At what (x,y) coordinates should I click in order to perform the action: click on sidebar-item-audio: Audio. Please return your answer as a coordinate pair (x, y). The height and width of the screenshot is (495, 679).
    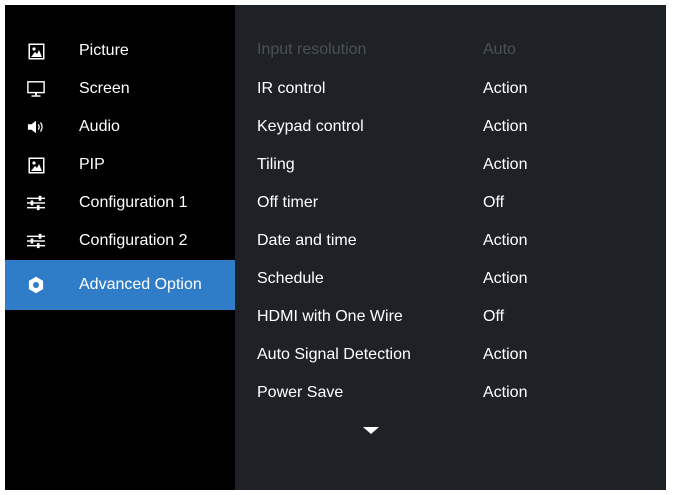
    Looking at the image, I should click on (120, 127).